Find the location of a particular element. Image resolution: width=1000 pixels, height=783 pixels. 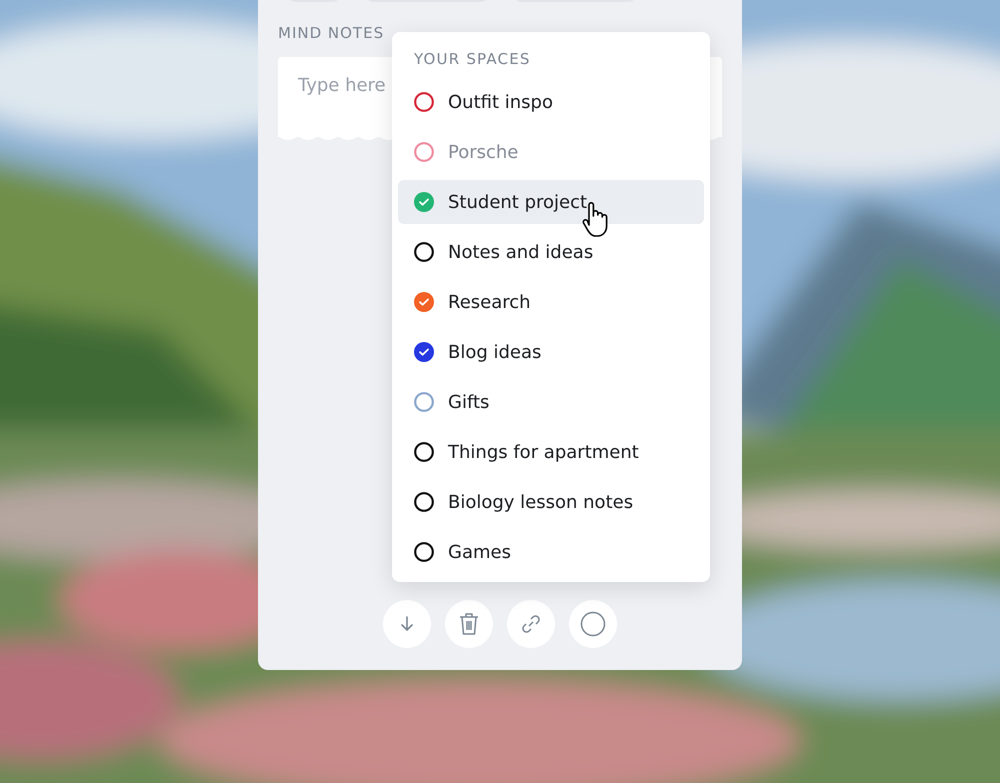

space-name: Things for apartment is located at coordinates (543, 452).